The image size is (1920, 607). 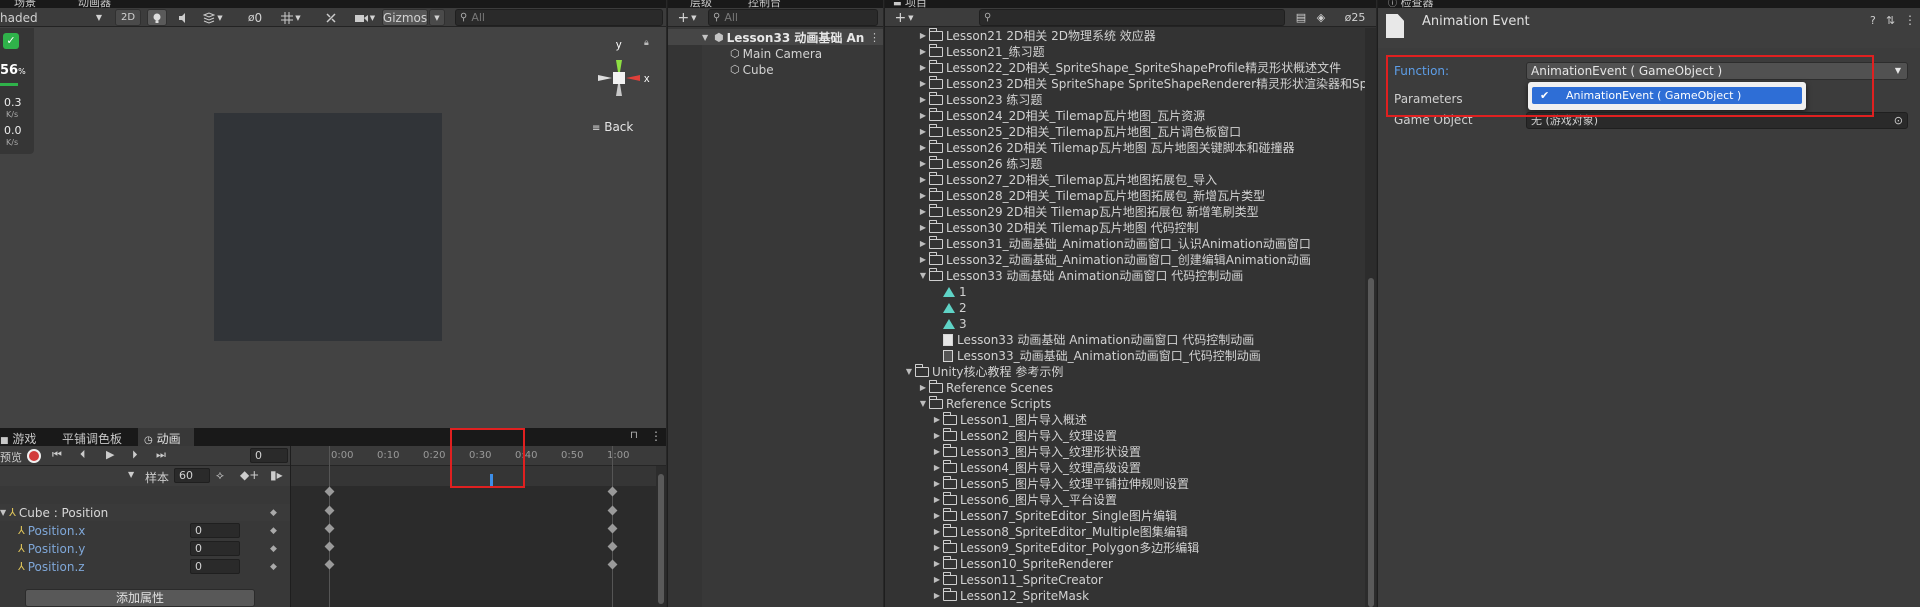 What do you see at coordinates (1024, 500) in the screenshot?
I see `project-item: ▶ Lesson6_图片导入_平台设置` at bounding box center [1024, 500].